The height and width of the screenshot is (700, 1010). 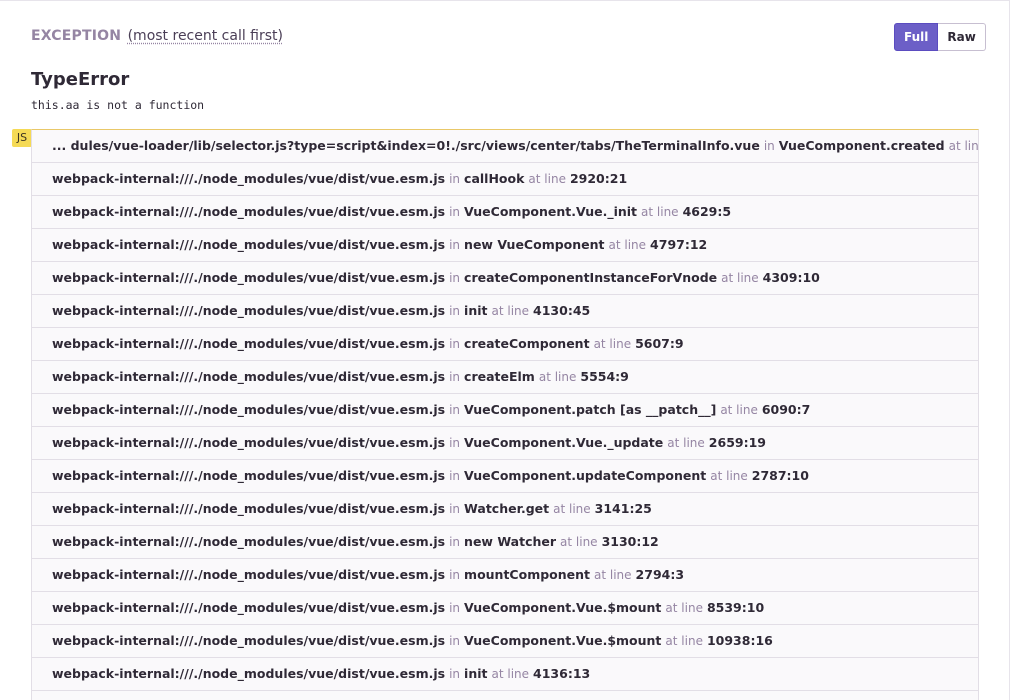 I want to click on frame-line-number: 2787:10, so click(x=780, y=475).